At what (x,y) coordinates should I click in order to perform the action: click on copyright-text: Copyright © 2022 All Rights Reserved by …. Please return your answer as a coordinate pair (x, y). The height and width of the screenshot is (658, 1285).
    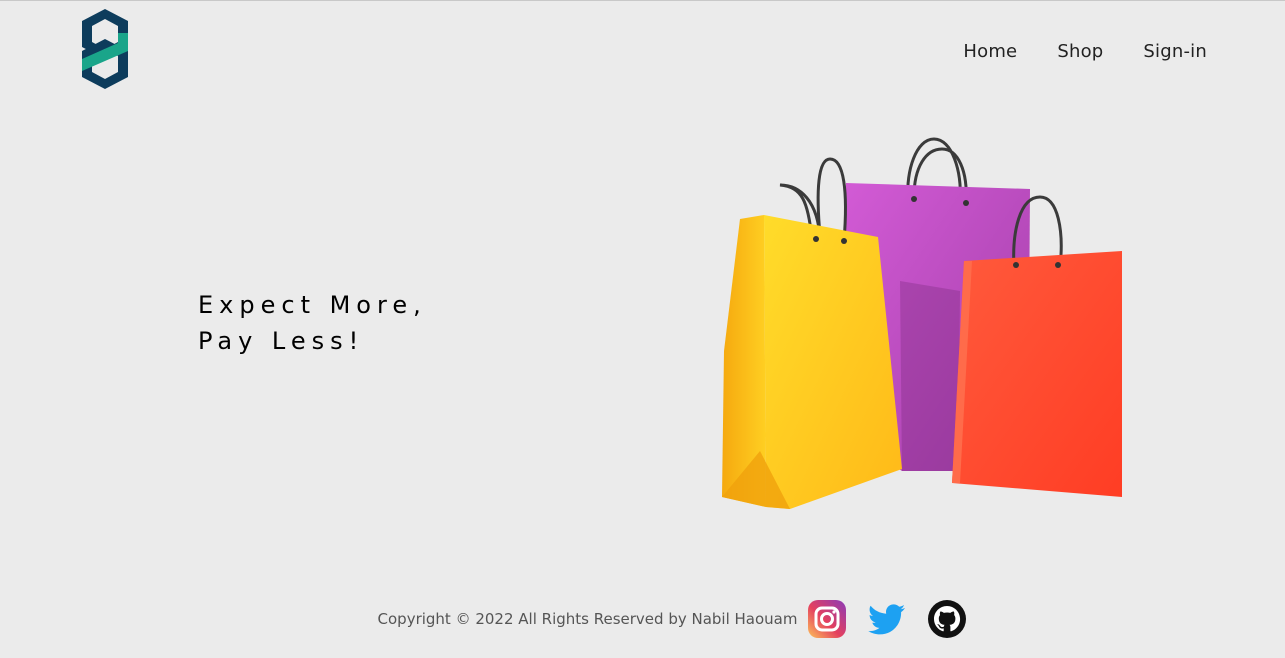
    Looking at the image, I should click on (587, 619).